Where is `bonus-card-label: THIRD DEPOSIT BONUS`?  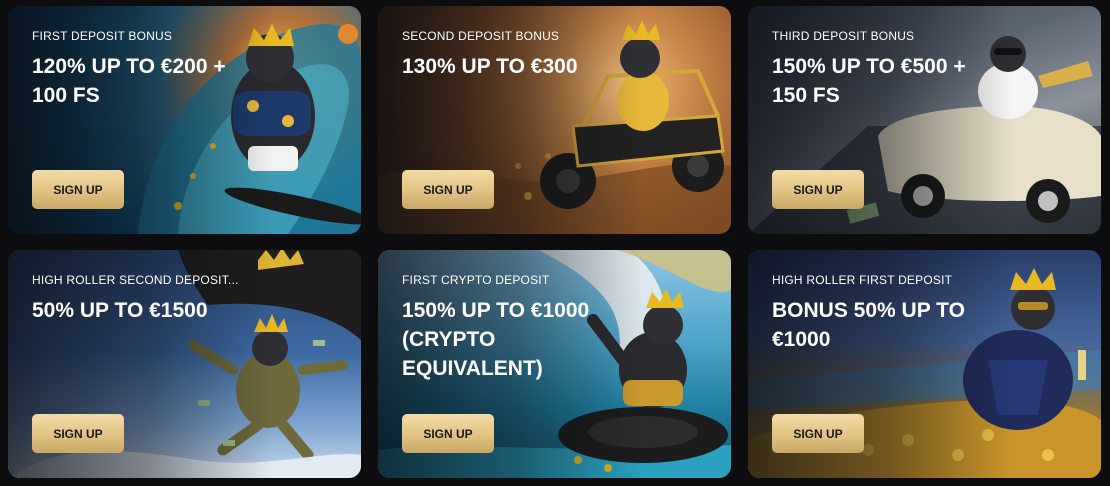 bonus-card-label: THIRD DEPOSIT BONUS is located at coordinates (843, 36).